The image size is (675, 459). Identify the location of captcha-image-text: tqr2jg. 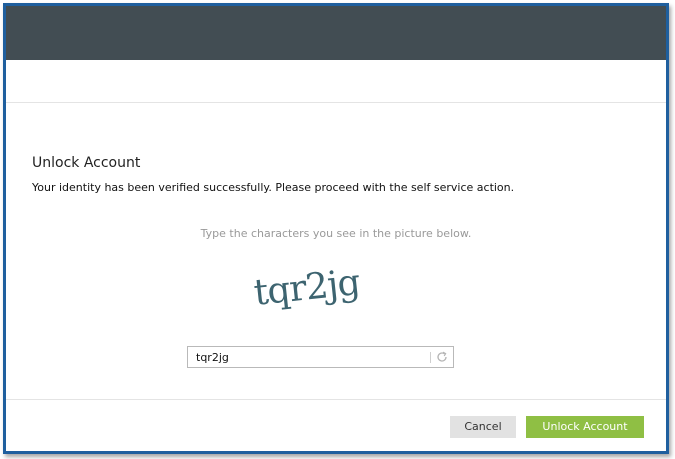
(307, 288).